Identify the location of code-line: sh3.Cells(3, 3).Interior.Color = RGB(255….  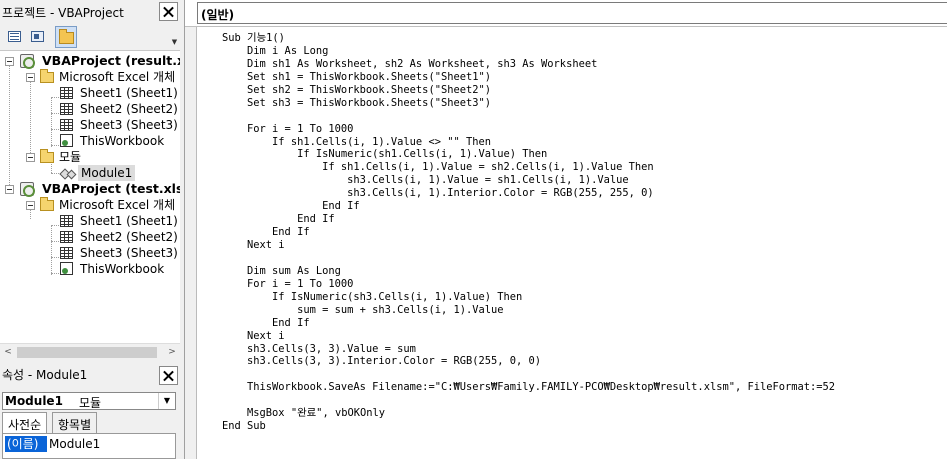
(528, 361).